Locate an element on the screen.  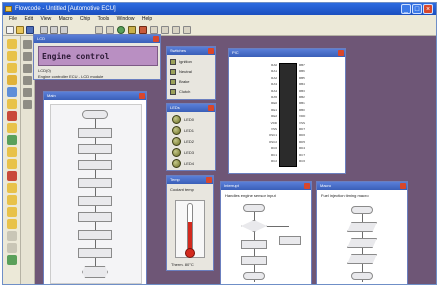
macro-end is located at coordinates (362, 276).